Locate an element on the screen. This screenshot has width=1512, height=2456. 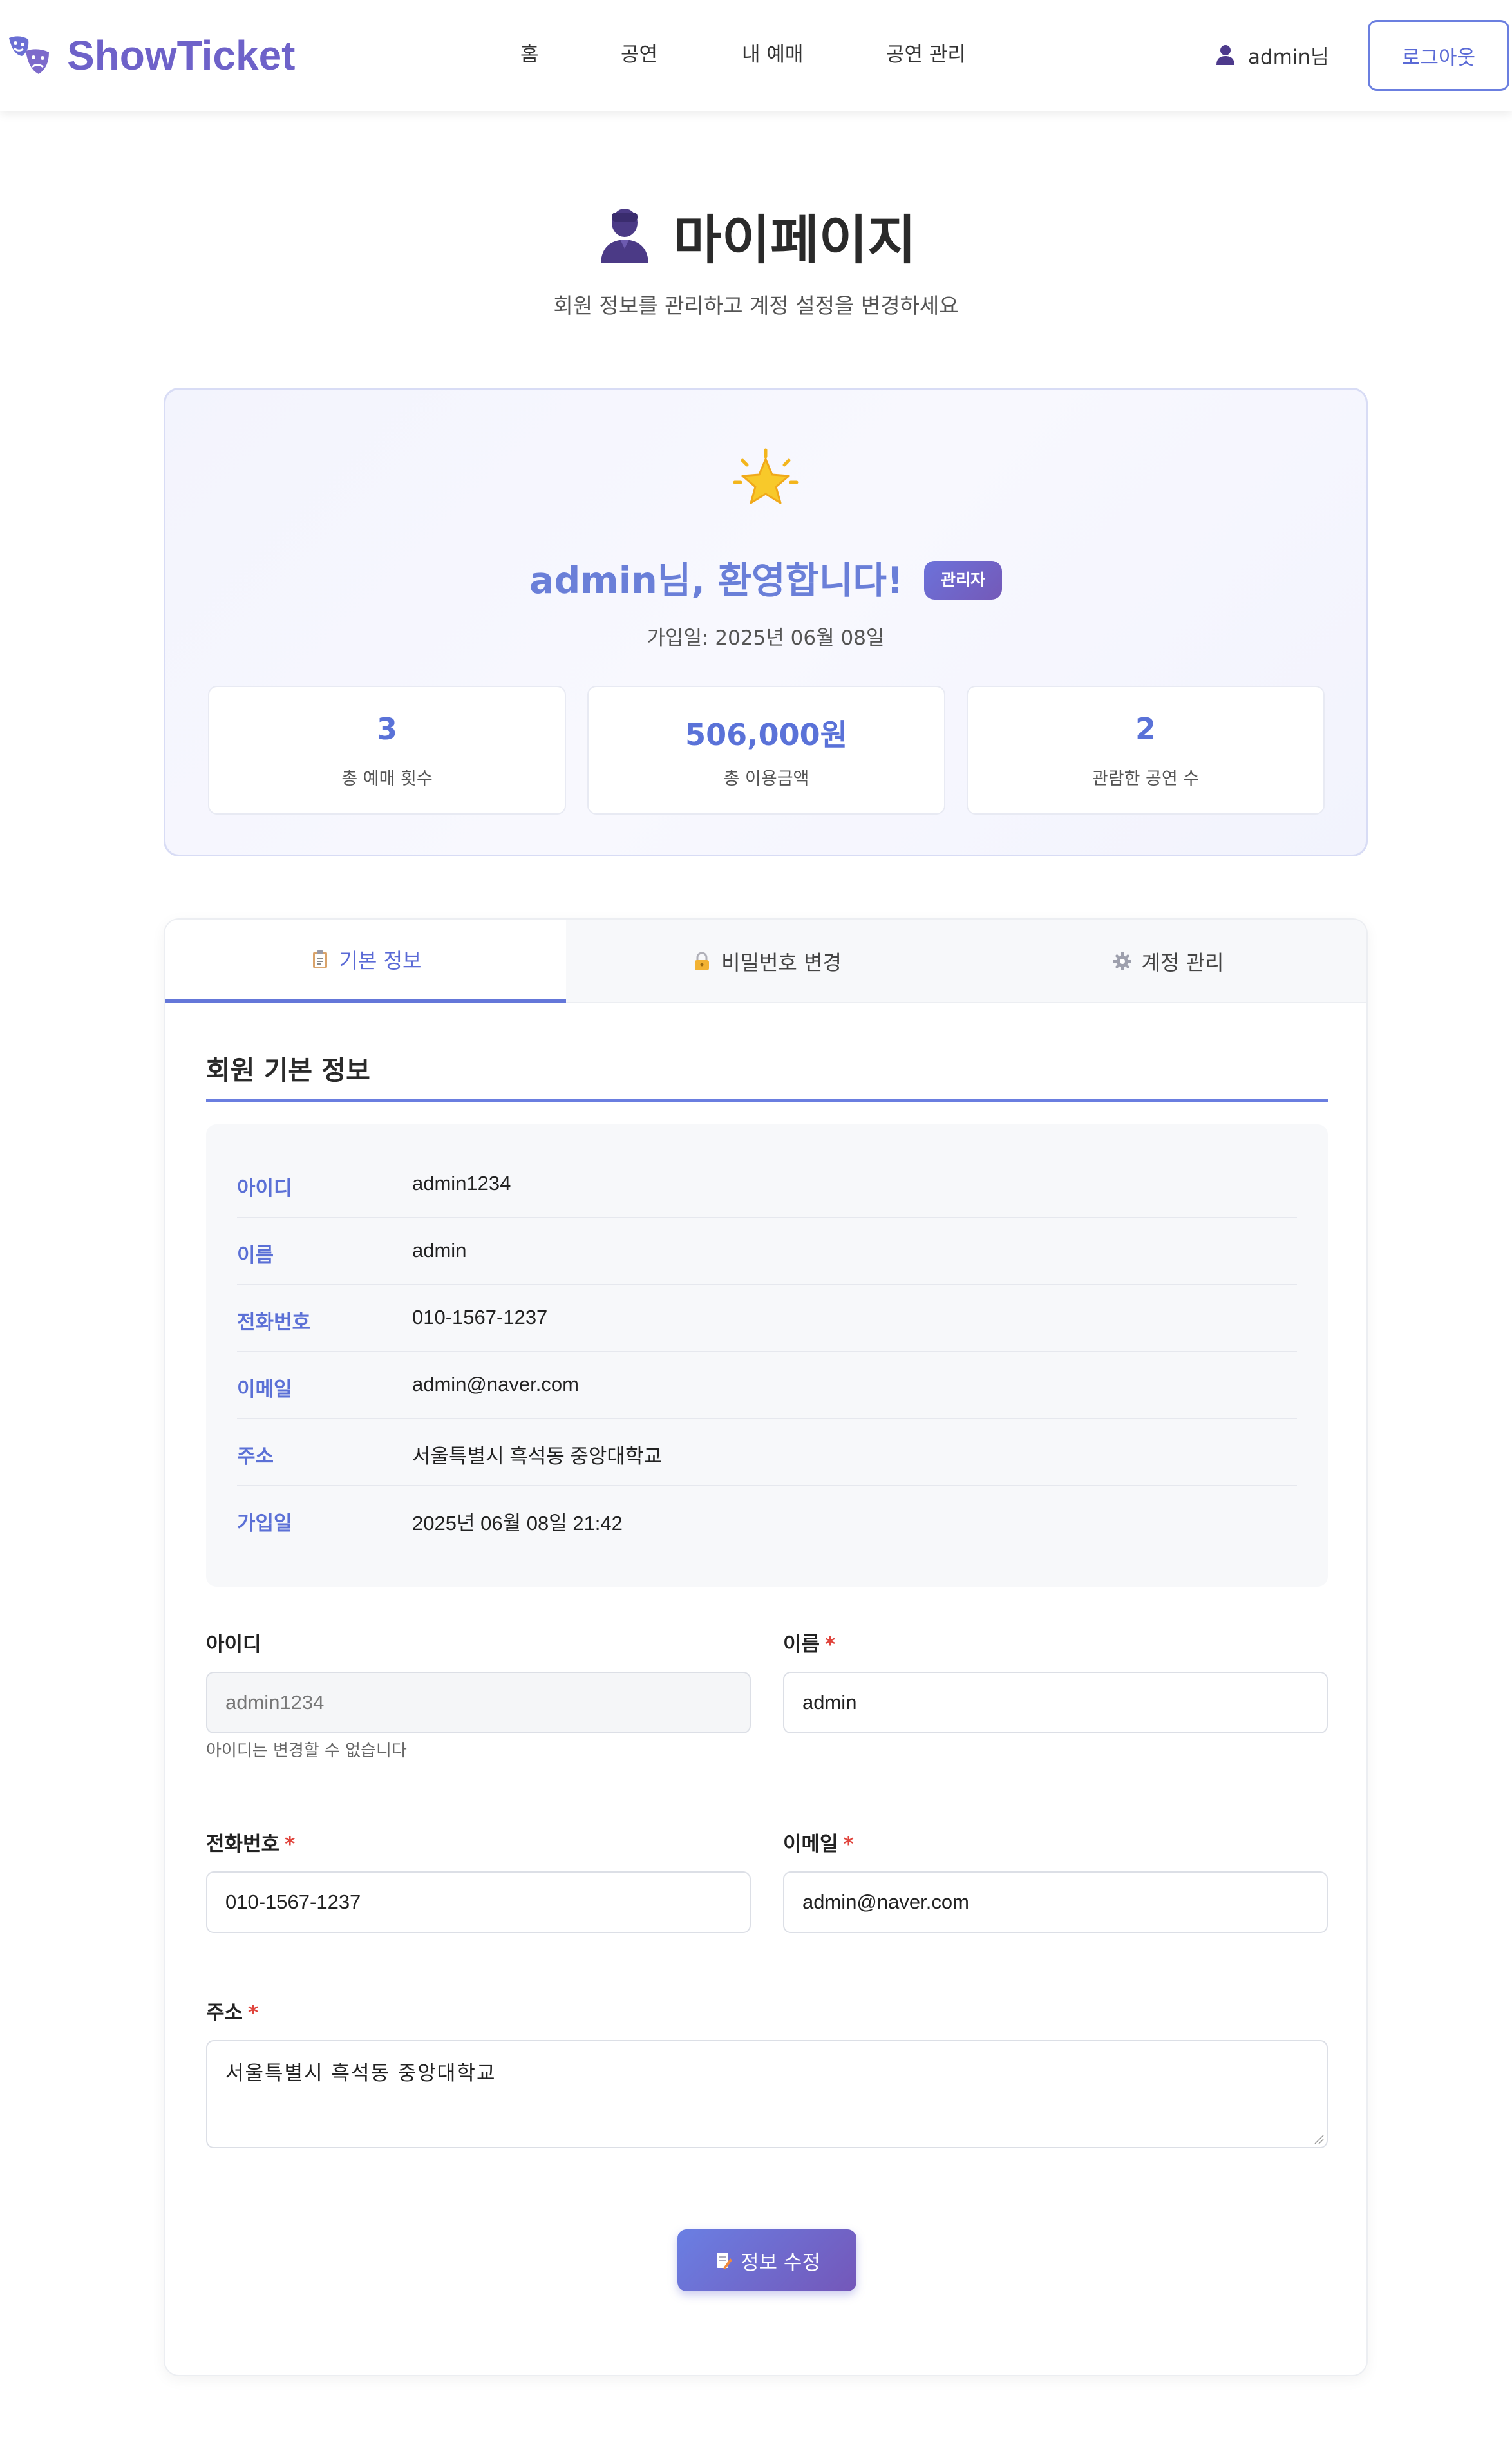
resize-handle-icon is located at coordinates (1319, 2139).